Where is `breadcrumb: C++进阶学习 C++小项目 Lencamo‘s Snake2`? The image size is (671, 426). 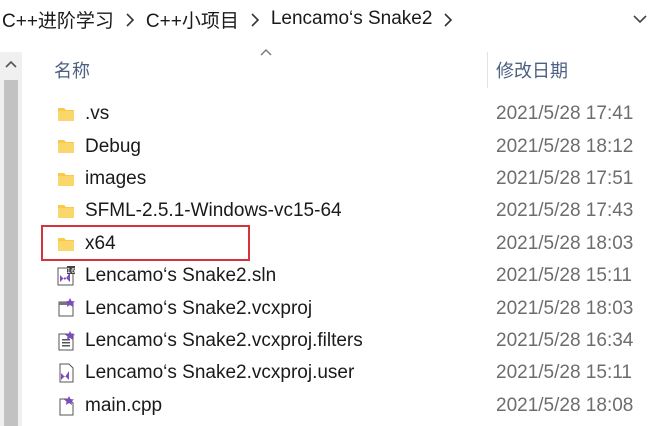
breadcrumb: C++进阶学习 C++小项目 Lencamo‘s Snake2 is located at coordinates (335, 19).